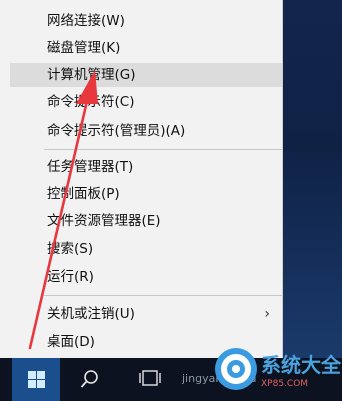  Describe the element at coordinates (83, 194) in the screenshot. I see `menu-item-label: 控制面板(P)` at that location.